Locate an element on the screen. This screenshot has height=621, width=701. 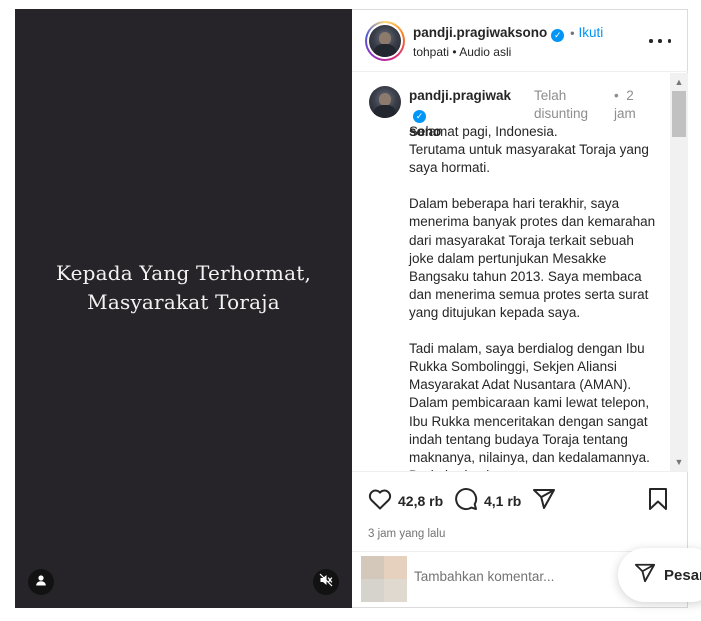
video-caption-line-1: Kepada Yang Terhormat, is located at coordinates (183, 273).